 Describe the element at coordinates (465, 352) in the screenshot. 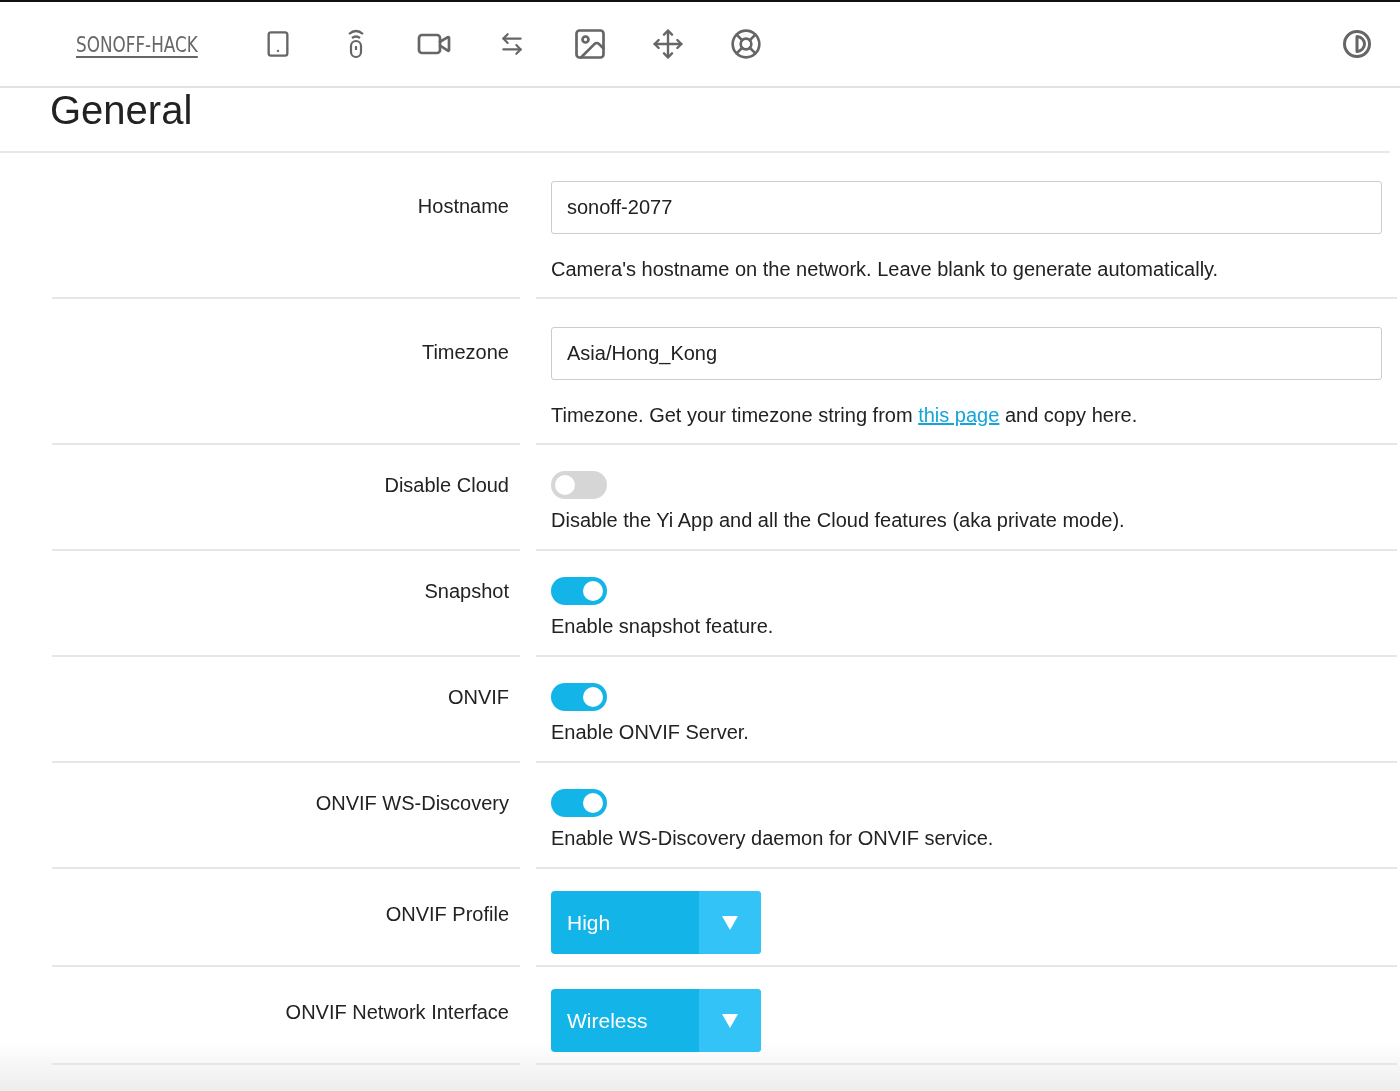

I see `field-label: Timezone` at that location.